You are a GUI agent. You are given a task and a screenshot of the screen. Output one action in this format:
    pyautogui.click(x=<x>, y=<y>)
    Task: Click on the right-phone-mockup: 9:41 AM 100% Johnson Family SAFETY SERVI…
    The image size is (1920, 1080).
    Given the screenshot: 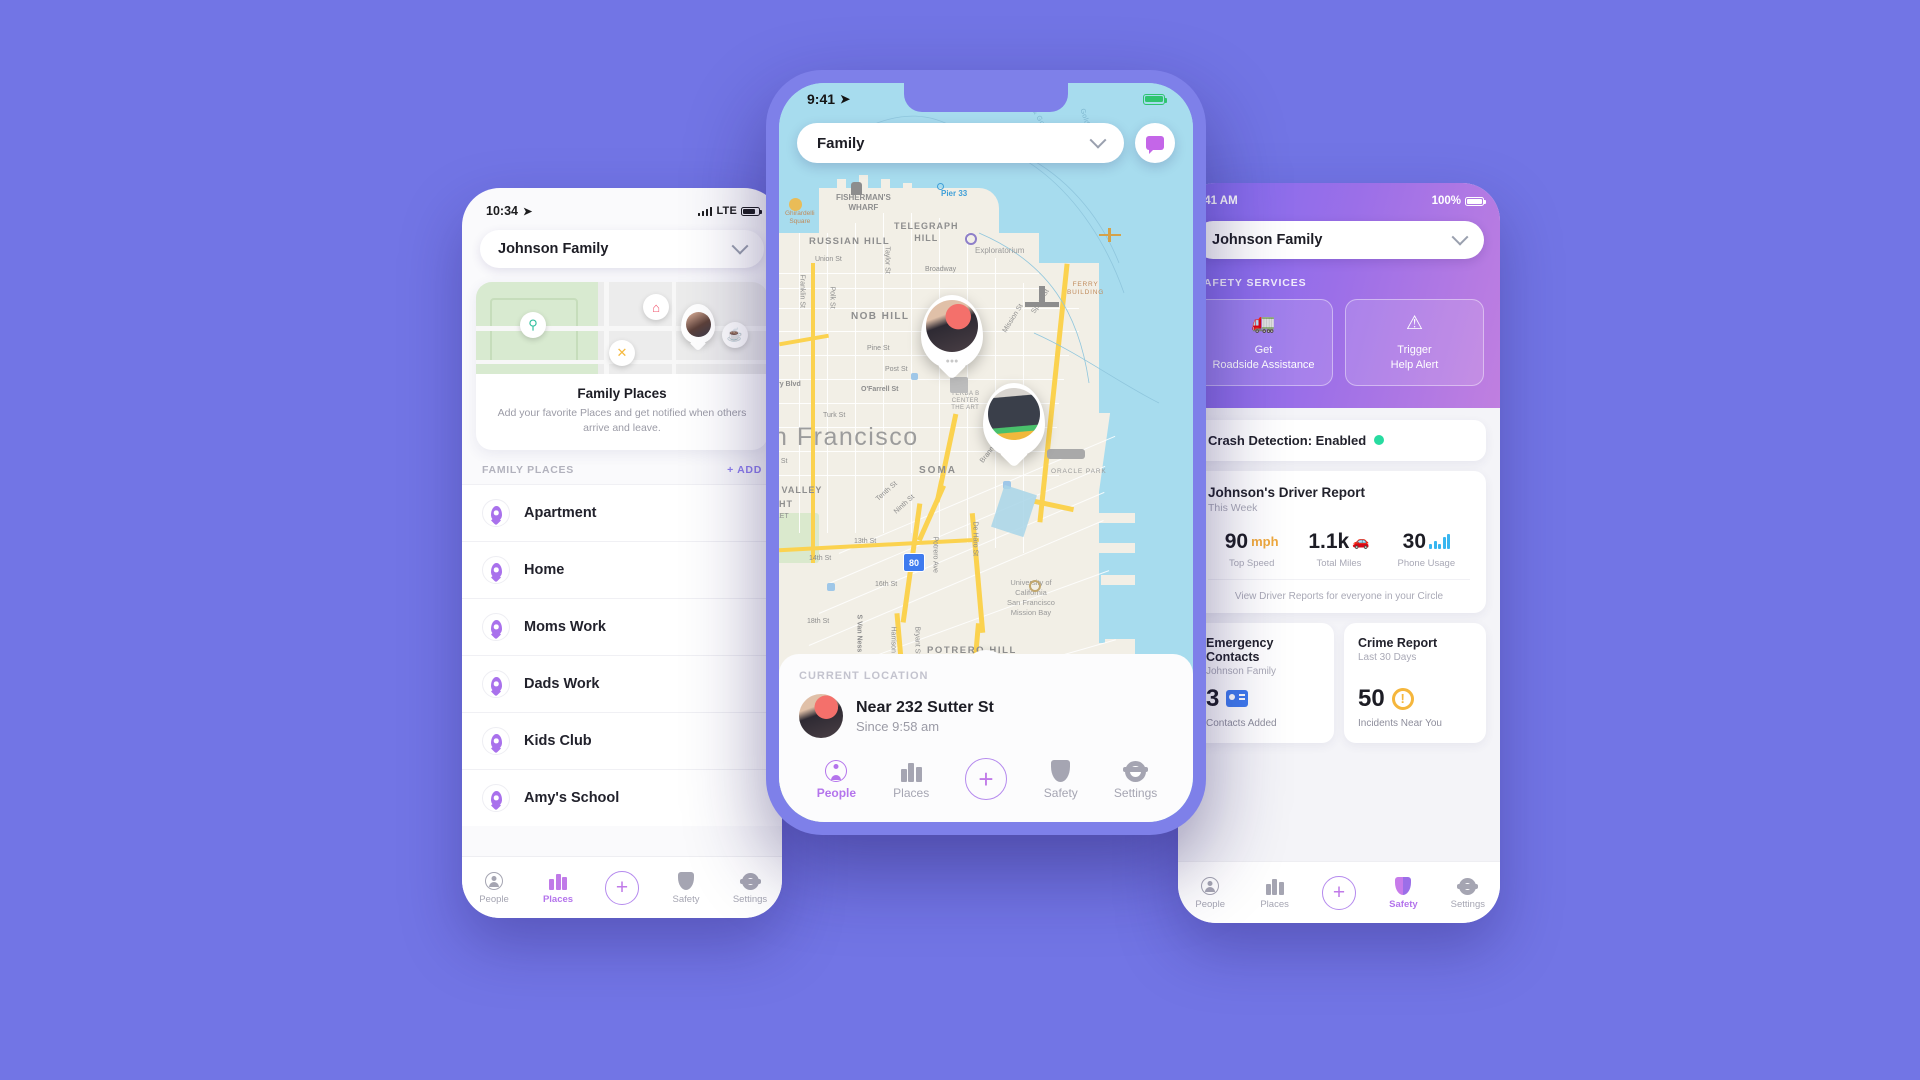 What is the action you would take?
    pyautogui.click(x=1339, y=553)
    